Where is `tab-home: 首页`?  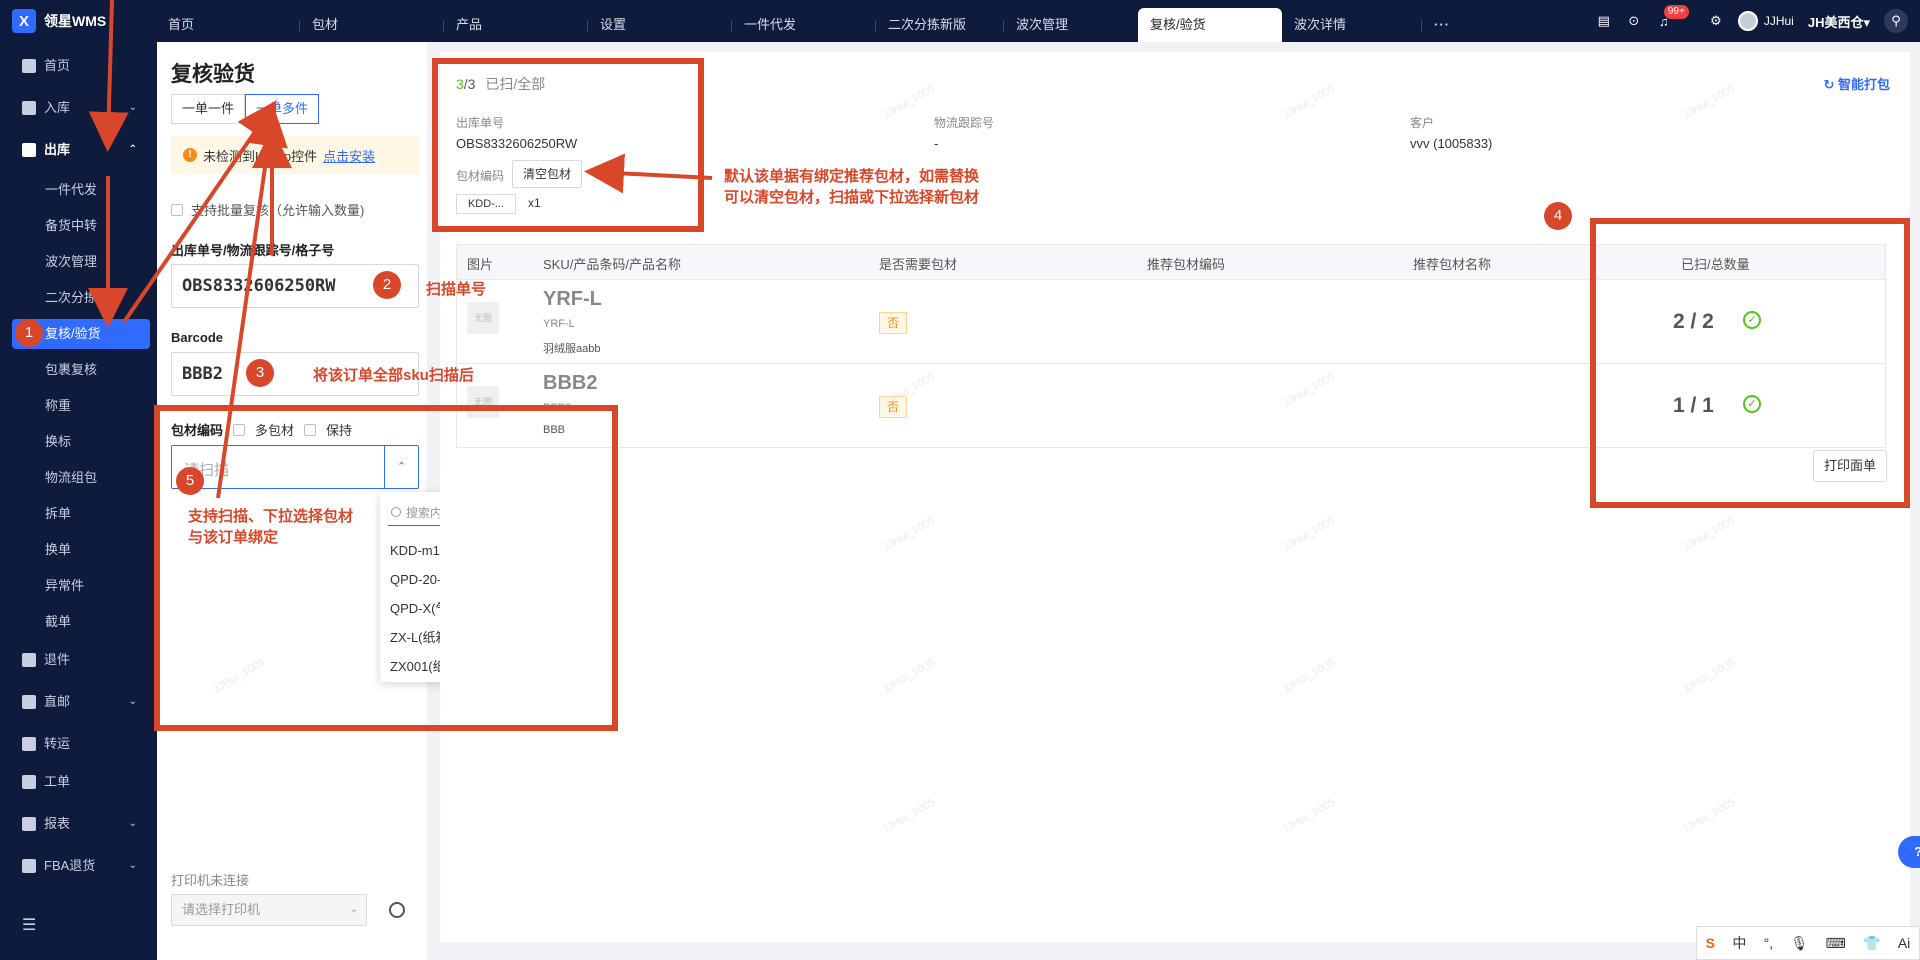 tab-home: 首页 is located at coordinates (228, 25).